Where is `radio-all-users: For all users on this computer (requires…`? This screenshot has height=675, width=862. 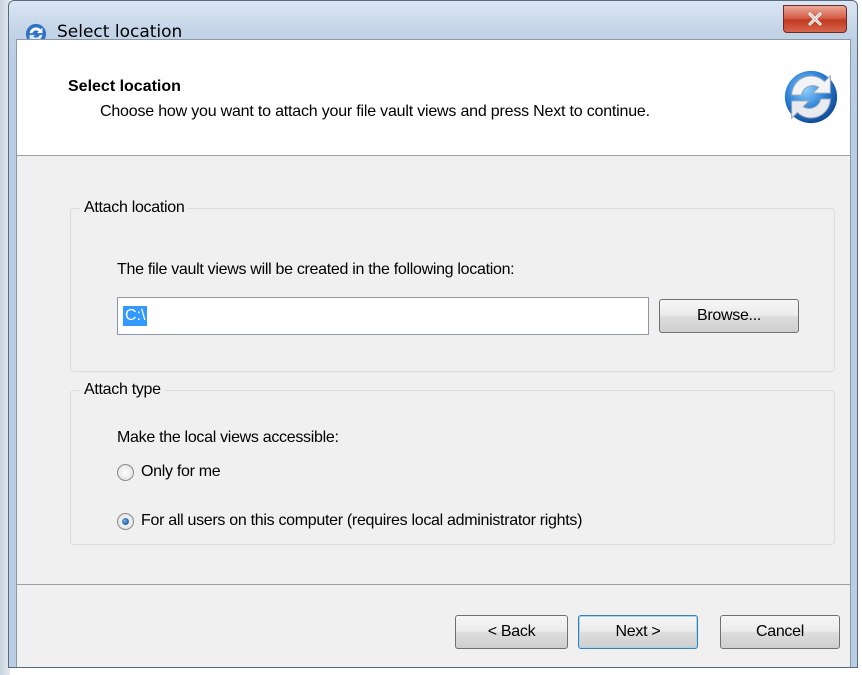 radio-all-users: For all users on this computer (requires… is located at coordinates (349, 521).